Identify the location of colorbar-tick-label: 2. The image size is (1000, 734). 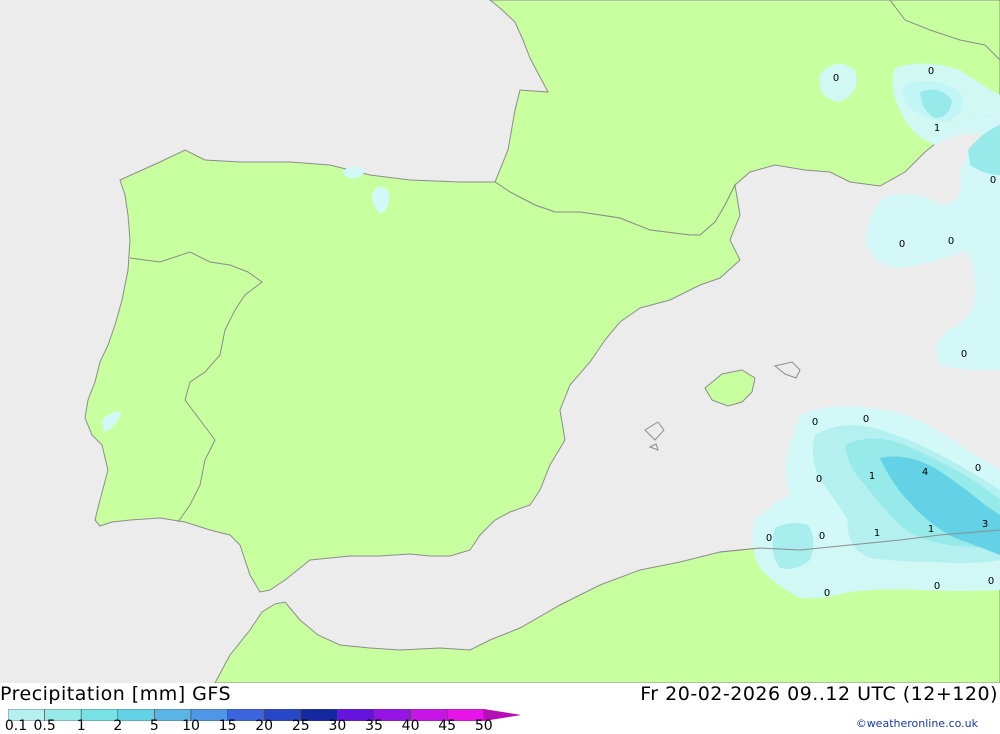
(118, 726).